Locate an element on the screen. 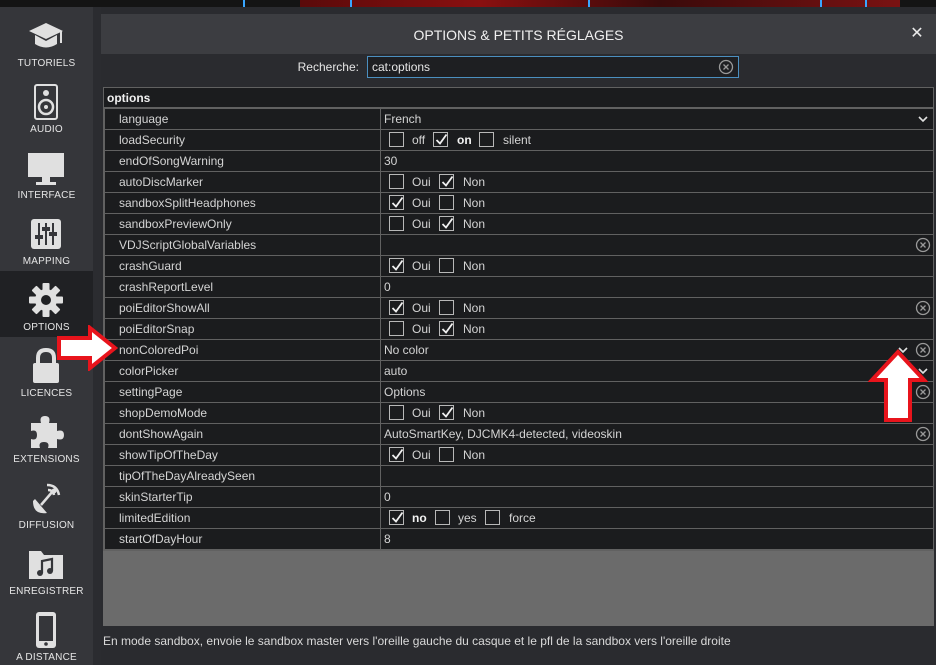 Image resolution: width=936 pixels, height=665 pixels. table-row: VDJScriptGlobalVariables is located at coordinates (518, 245).